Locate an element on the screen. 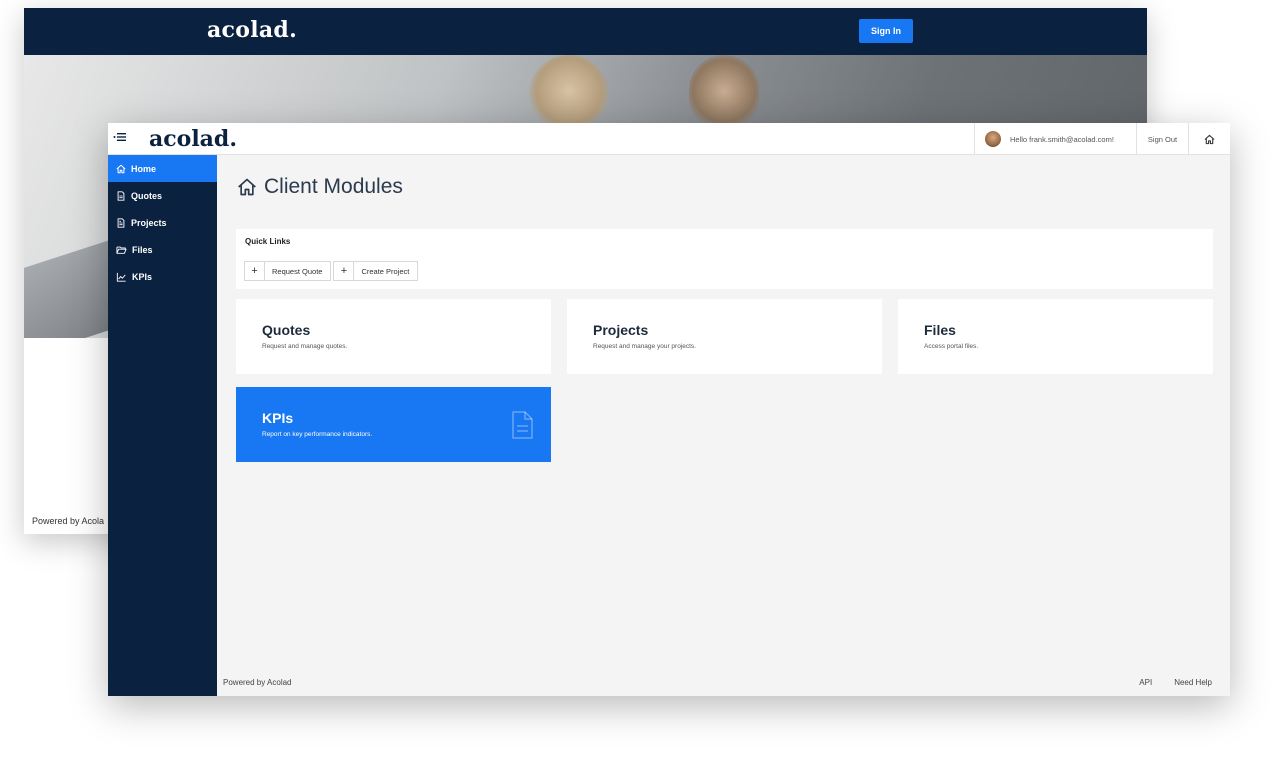 This screenshot has width=1280, height=762. card-title: KPIs is located at coordinates (278, 418).